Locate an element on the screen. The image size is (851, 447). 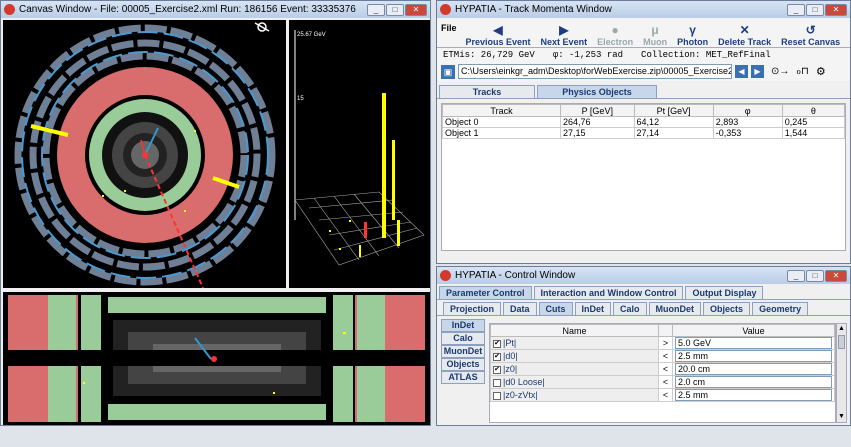
next-event-button: ▶ Next Event is located at coordinates (564, 35).